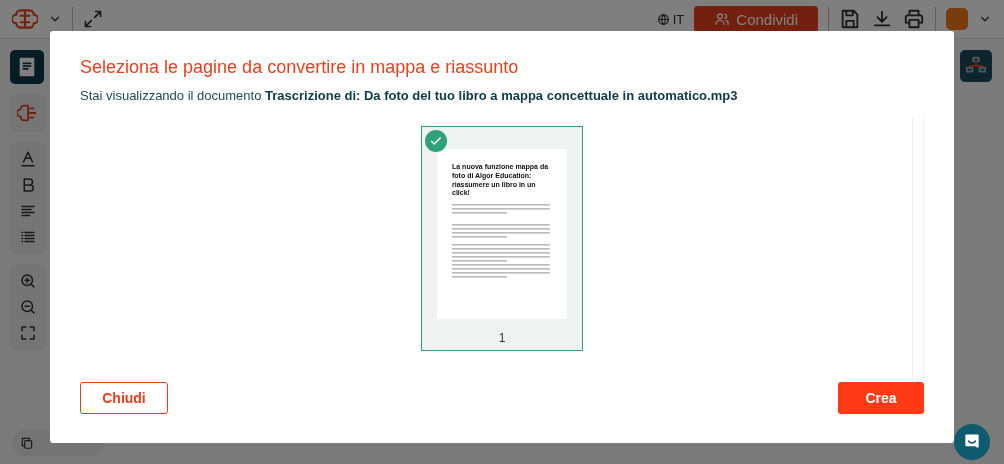  I want to click on print-icon, so click(914, 19).